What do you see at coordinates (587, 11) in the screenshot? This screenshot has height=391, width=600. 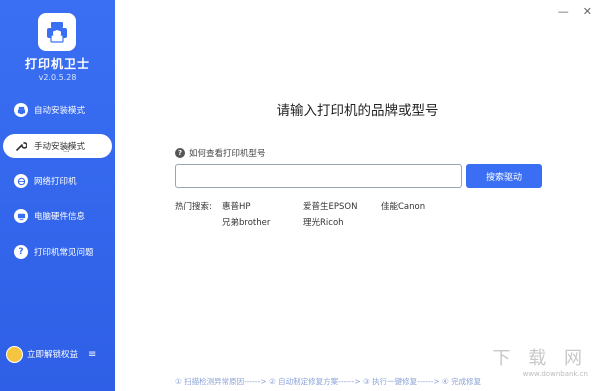 I see `close-button: ✕` at bounding box center [587, 11].